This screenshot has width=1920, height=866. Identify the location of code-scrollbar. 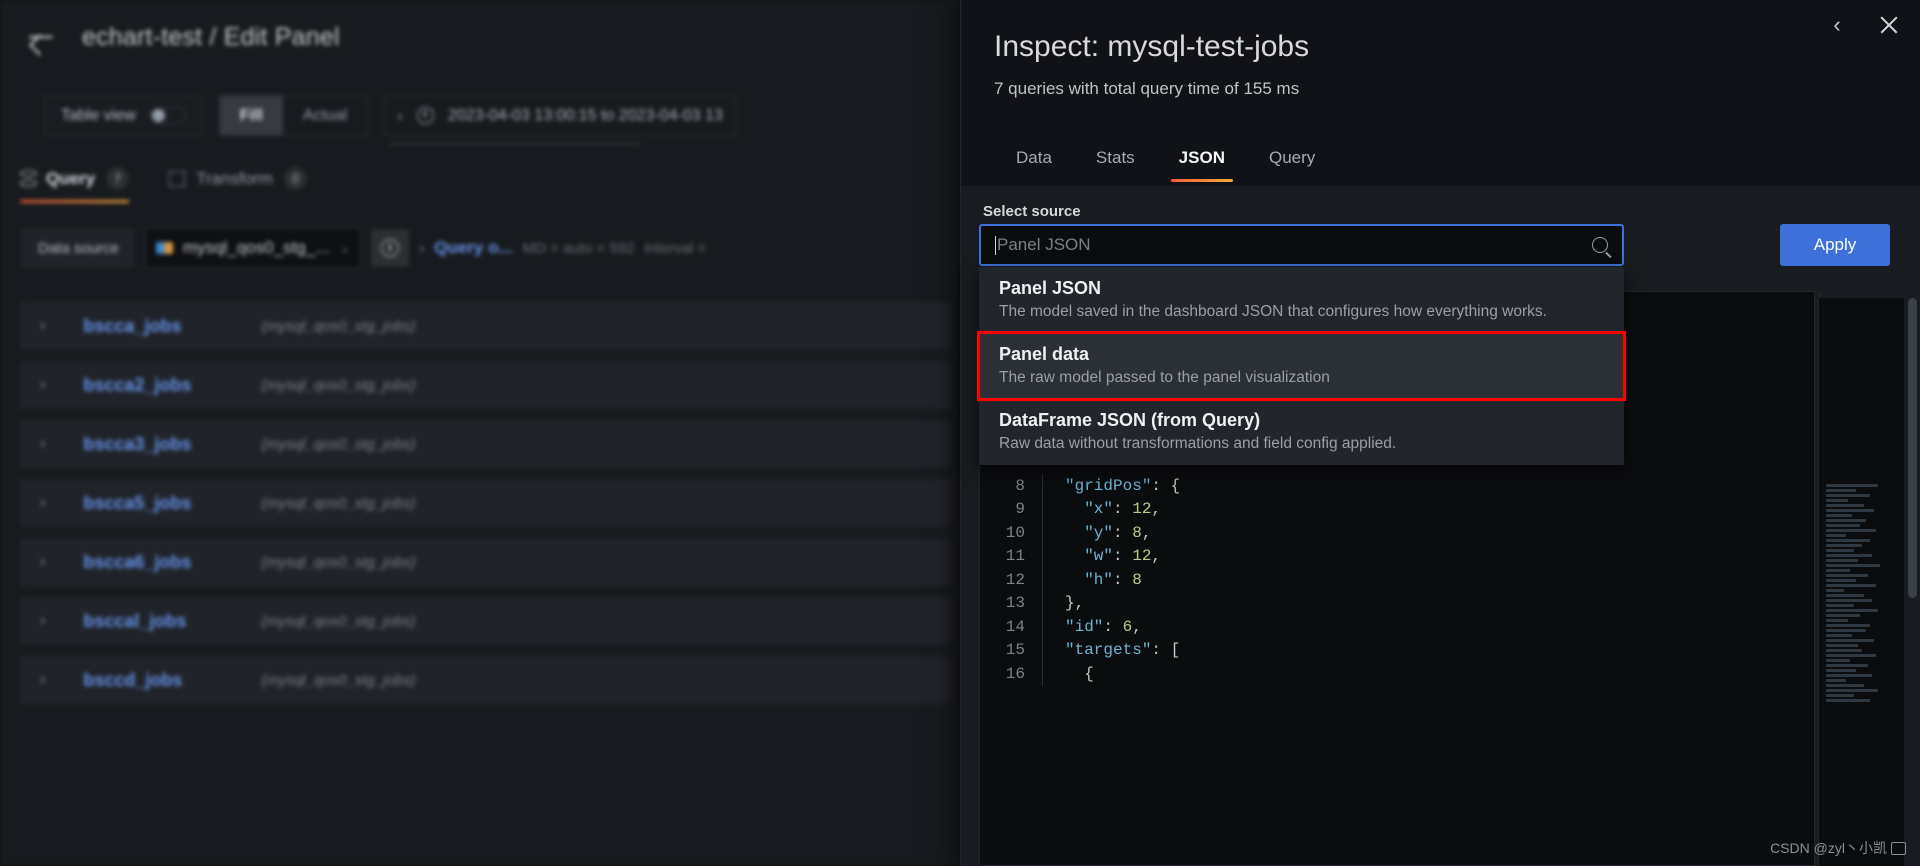
(1912, 448).